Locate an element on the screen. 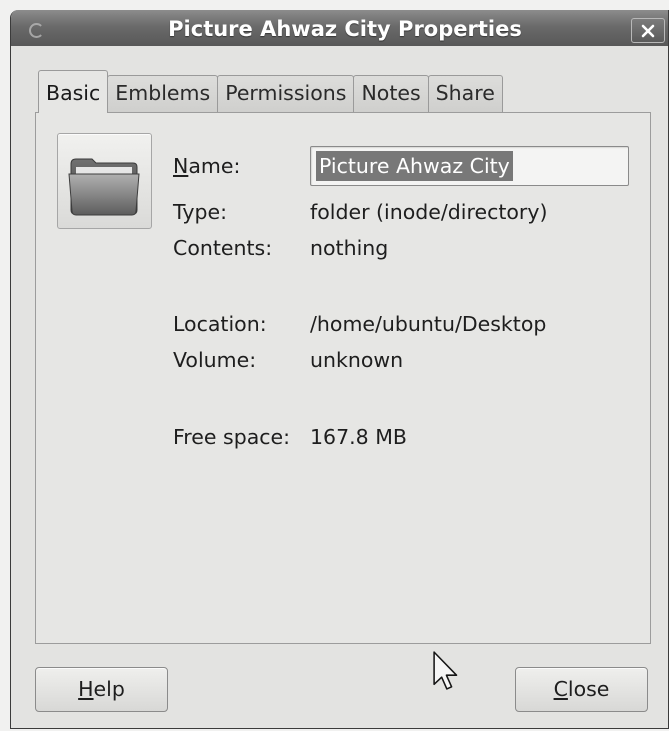  tab-share: Share is located at coordinates (465, 93).